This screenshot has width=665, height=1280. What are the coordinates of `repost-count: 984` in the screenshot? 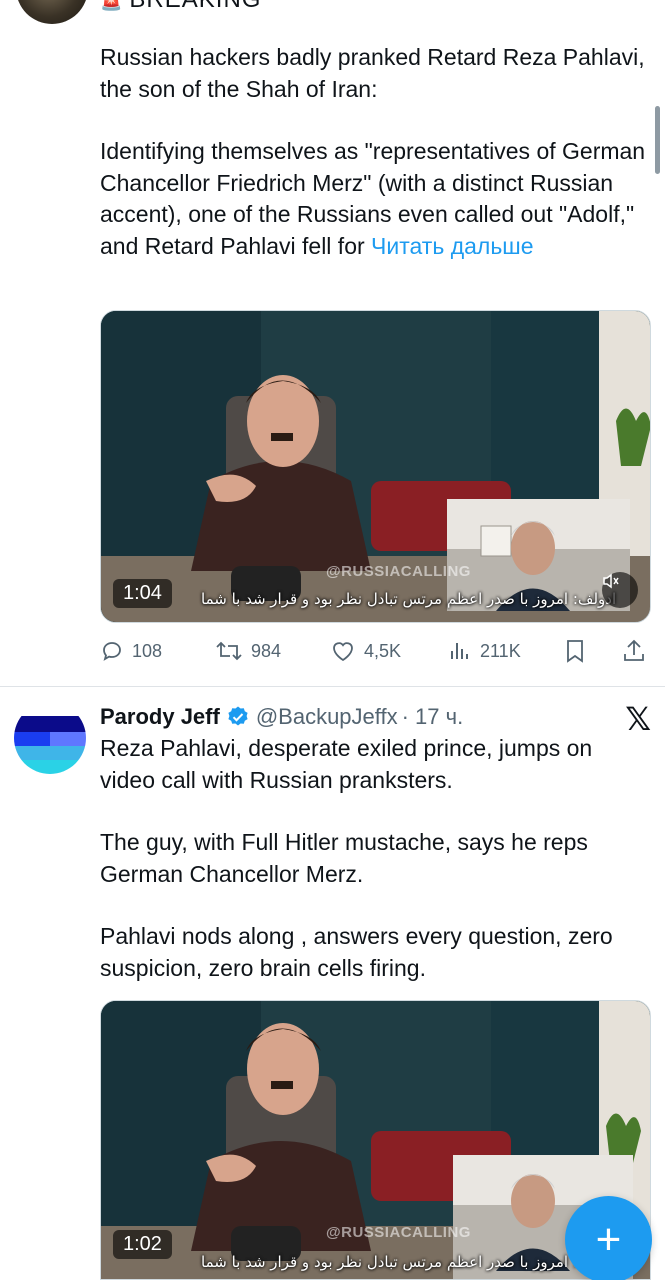 It's located at (266, 650).